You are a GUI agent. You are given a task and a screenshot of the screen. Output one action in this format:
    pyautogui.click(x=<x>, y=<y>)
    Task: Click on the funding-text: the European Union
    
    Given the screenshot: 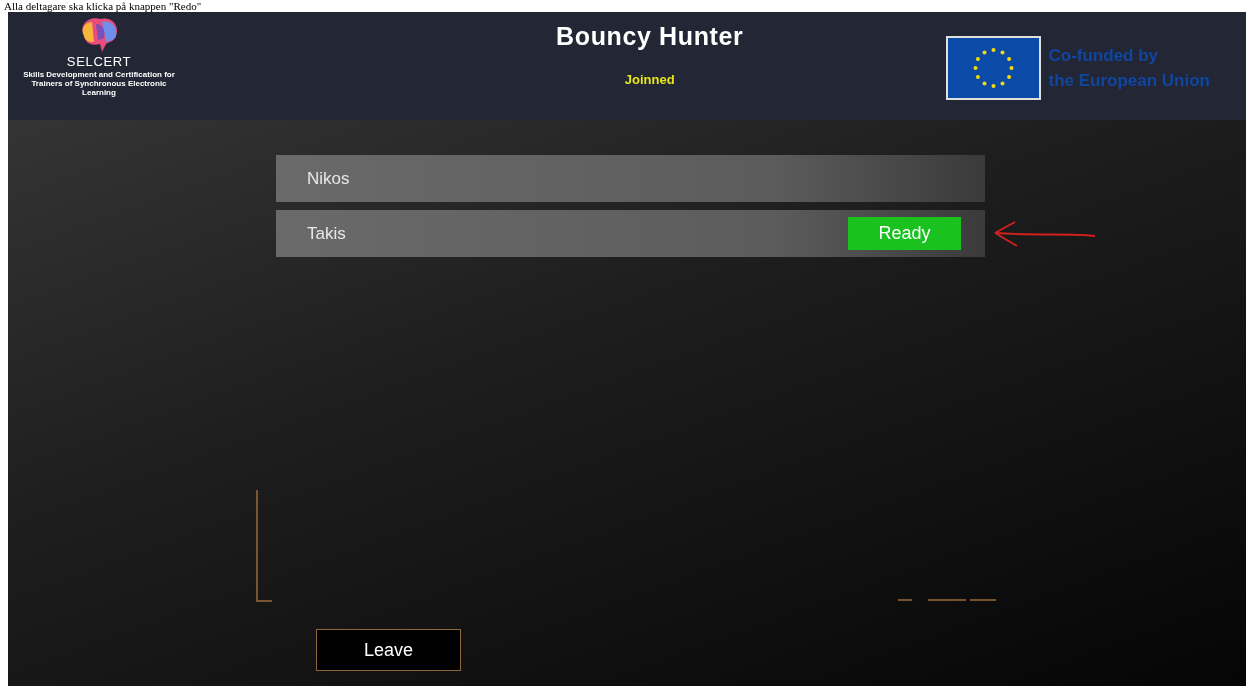 What is the action you would take?
    pyautogui.click(x=1129, y=81)
    